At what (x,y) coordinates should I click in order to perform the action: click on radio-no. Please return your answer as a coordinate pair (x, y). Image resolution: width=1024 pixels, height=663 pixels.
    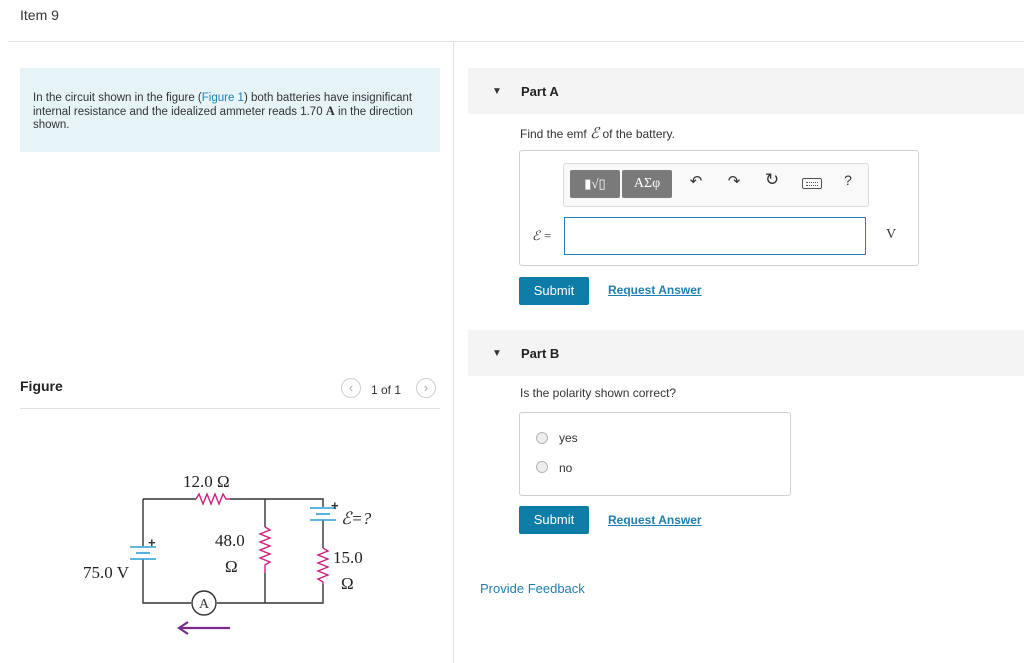
    Looking at the image, I should click on (542, 467).